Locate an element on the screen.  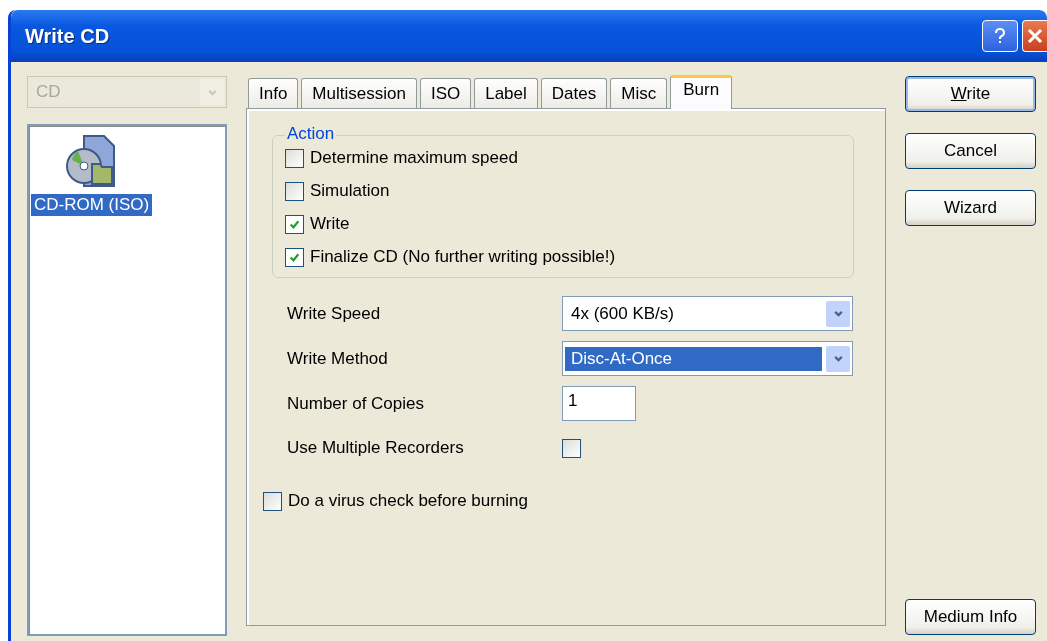
tab: Burn is located at coordinates (701, 92).